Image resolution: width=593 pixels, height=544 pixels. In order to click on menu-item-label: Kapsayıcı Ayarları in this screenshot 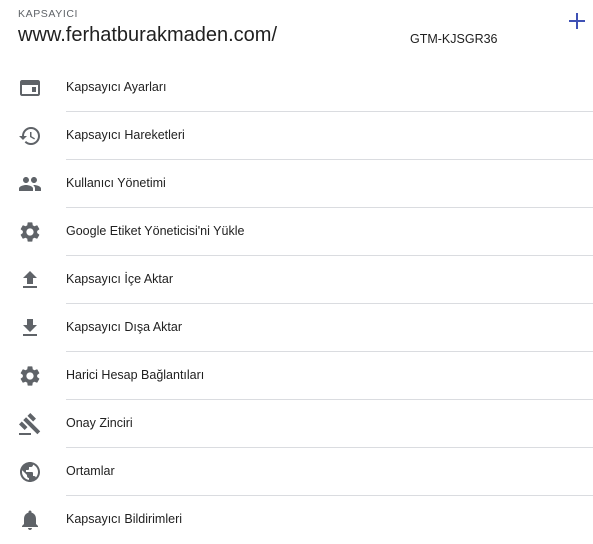, I will do `click(116, 87)`.